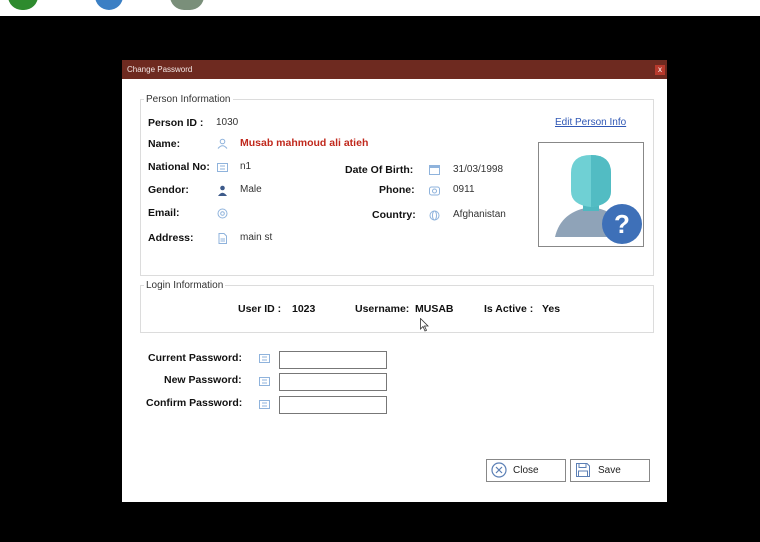  I want to click on national-no-value: n1, so click(246, 166).